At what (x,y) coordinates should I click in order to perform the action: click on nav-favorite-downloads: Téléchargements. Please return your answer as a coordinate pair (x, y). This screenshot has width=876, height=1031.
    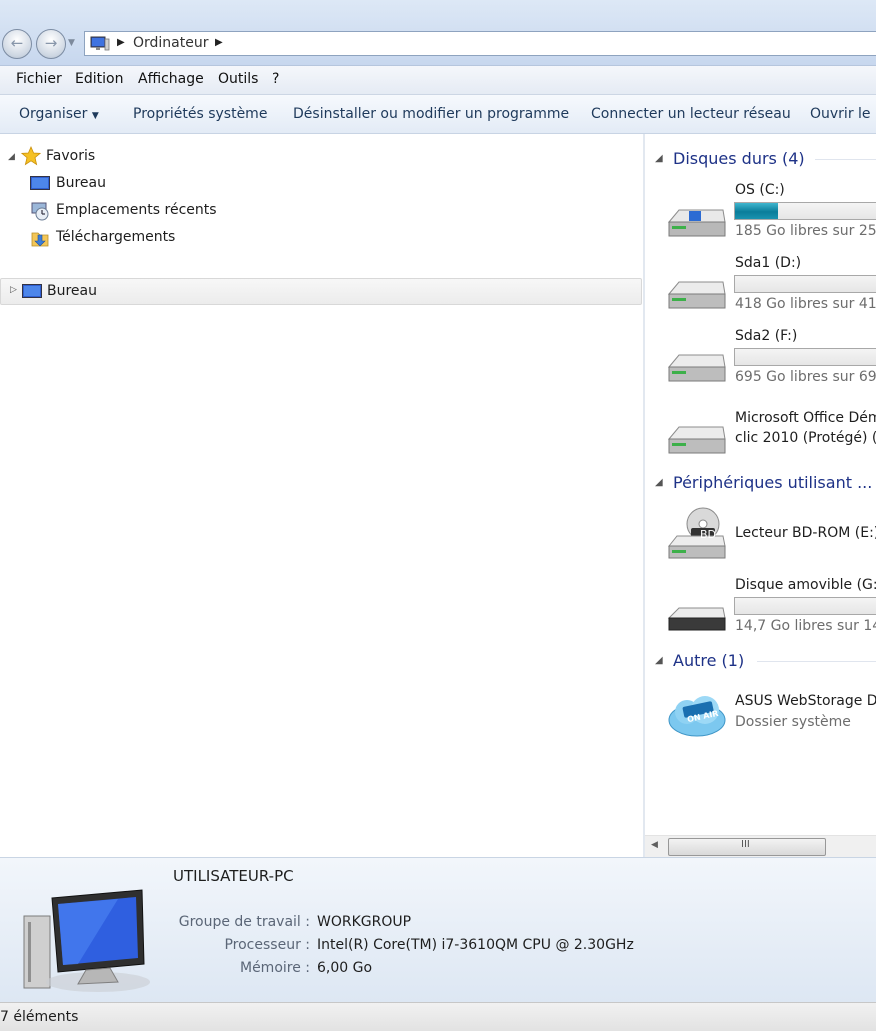
    Looking at the image, I should click on (115, 237).